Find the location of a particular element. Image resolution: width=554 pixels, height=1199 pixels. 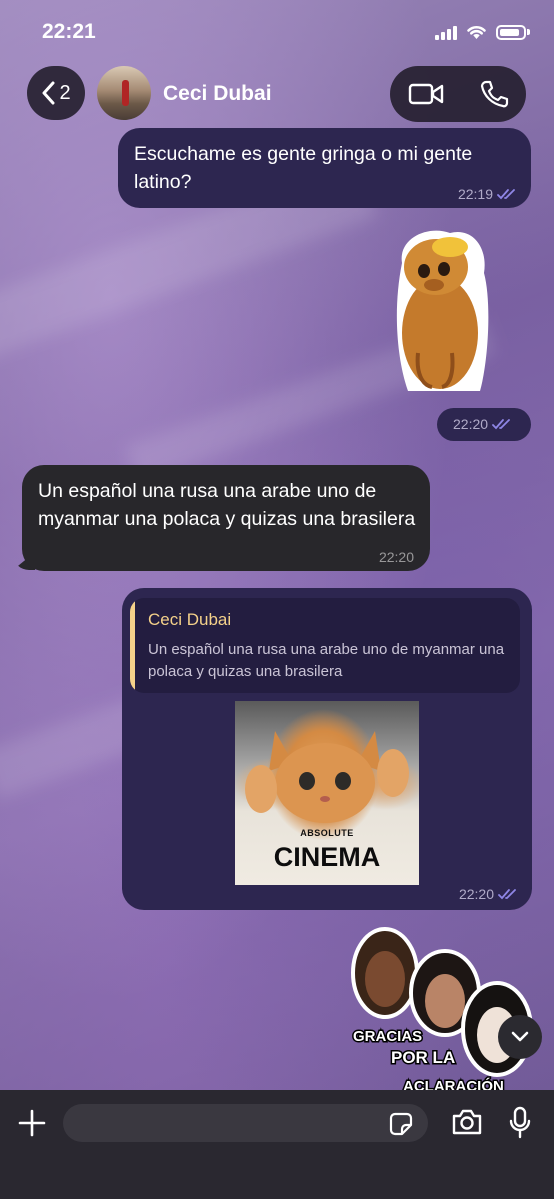

phone-call-icon is located at coordinates (494, 94).